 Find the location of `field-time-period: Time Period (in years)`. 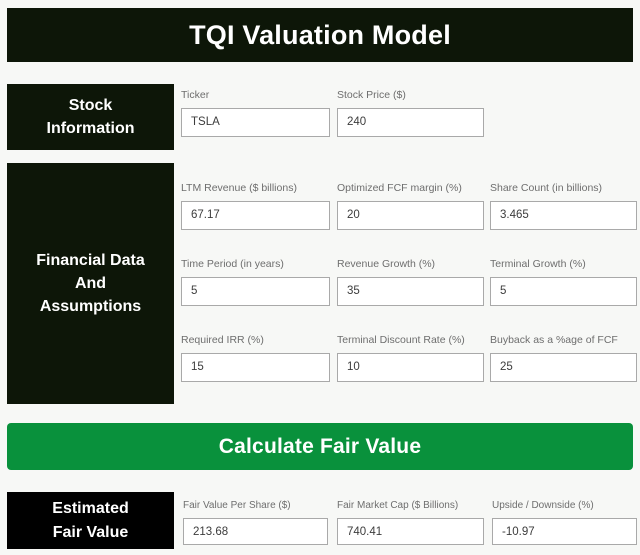

field-time-period: Time Period (in years) is located at coordinates (255, 282).